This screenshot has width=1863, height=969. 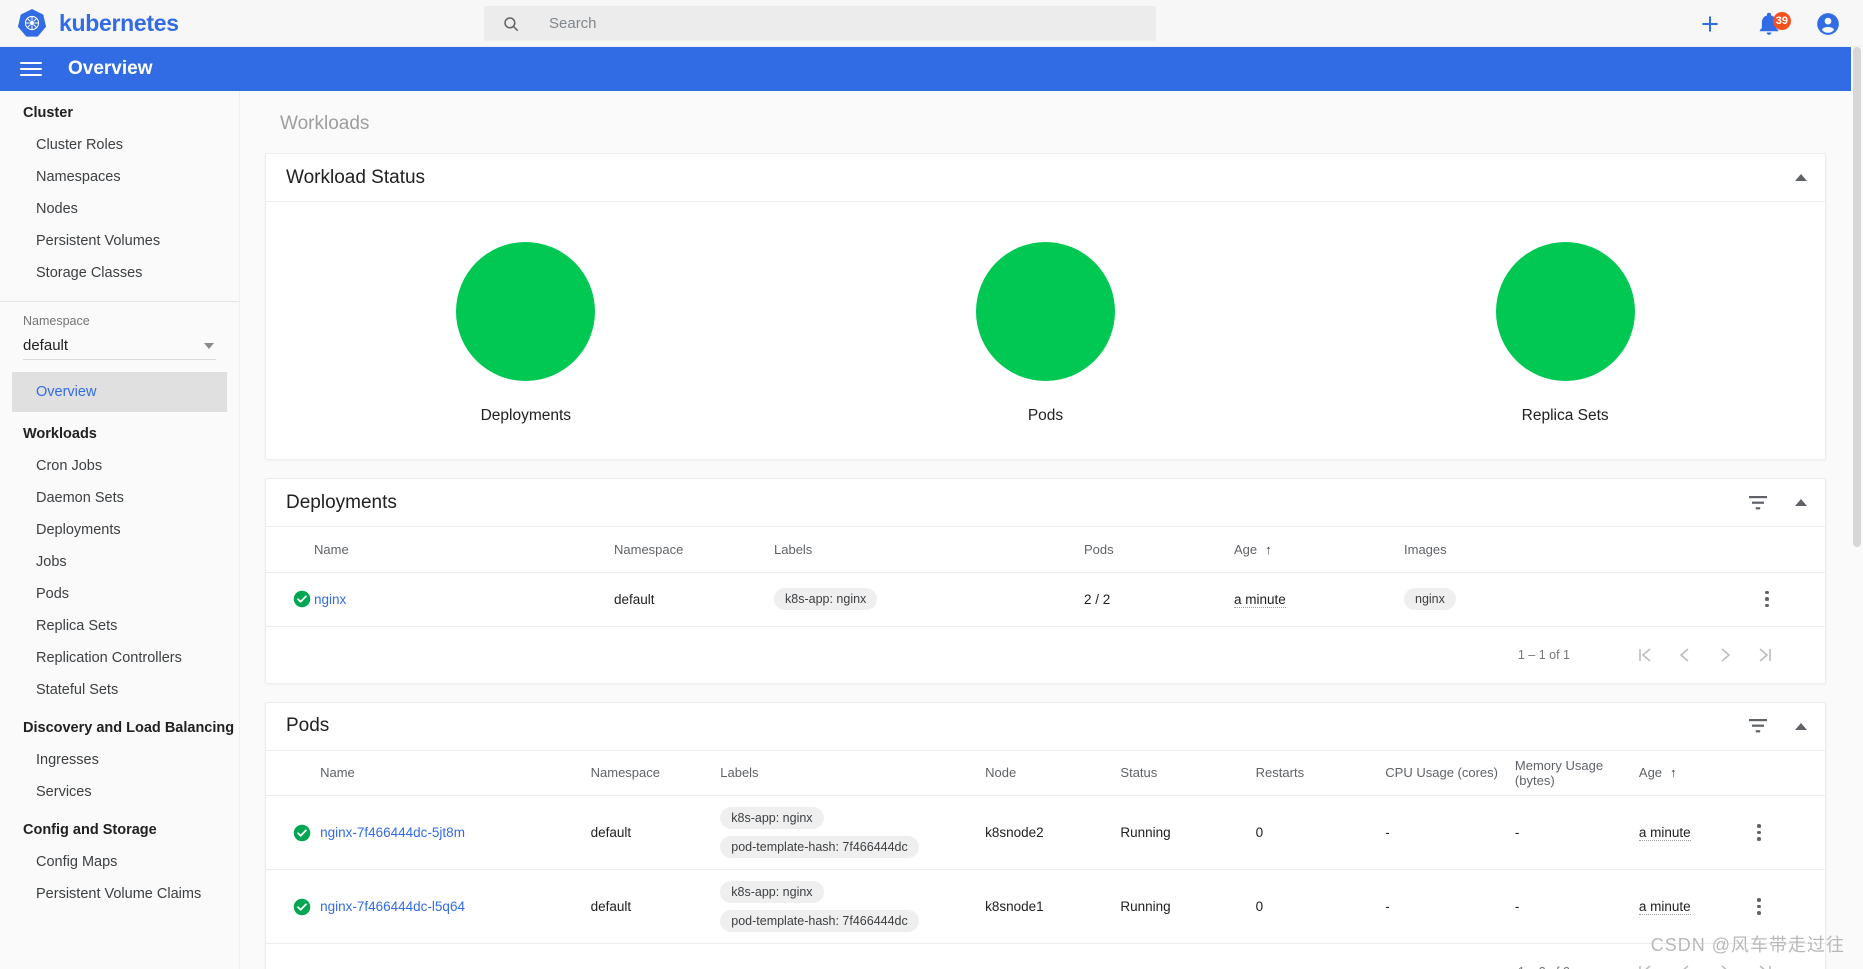 I want to click on row-name-cell: nginx-7f466444dc-5jt8m, so click(x=455, y=833).